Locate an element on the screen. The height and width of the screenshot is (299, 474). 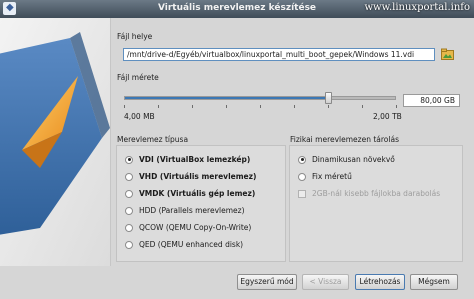
disk-type-option: VMDK (Virtuális gép lemez) is located at coordinates (190, 193).